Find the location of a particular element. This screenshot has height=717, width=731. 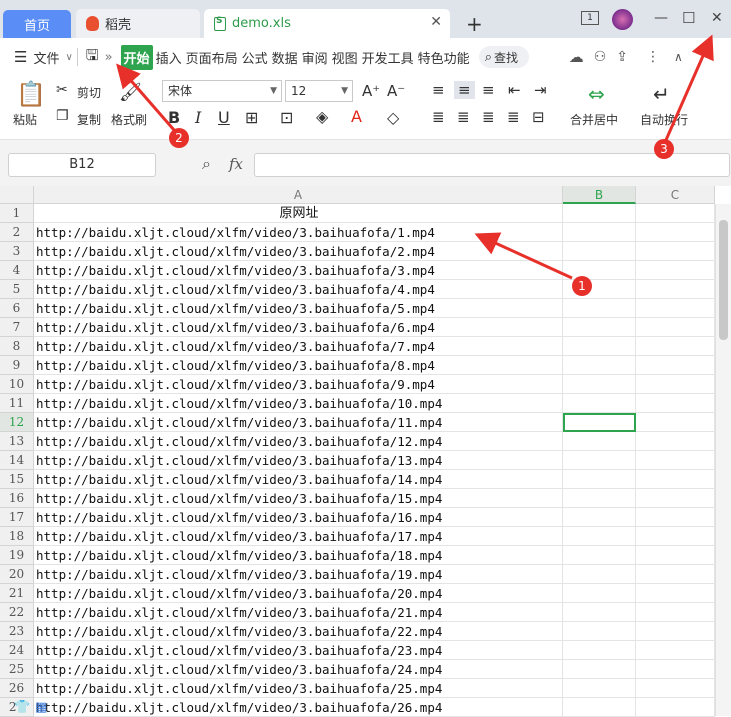

vertical-scrollbar is located at coordinates (723, 460).